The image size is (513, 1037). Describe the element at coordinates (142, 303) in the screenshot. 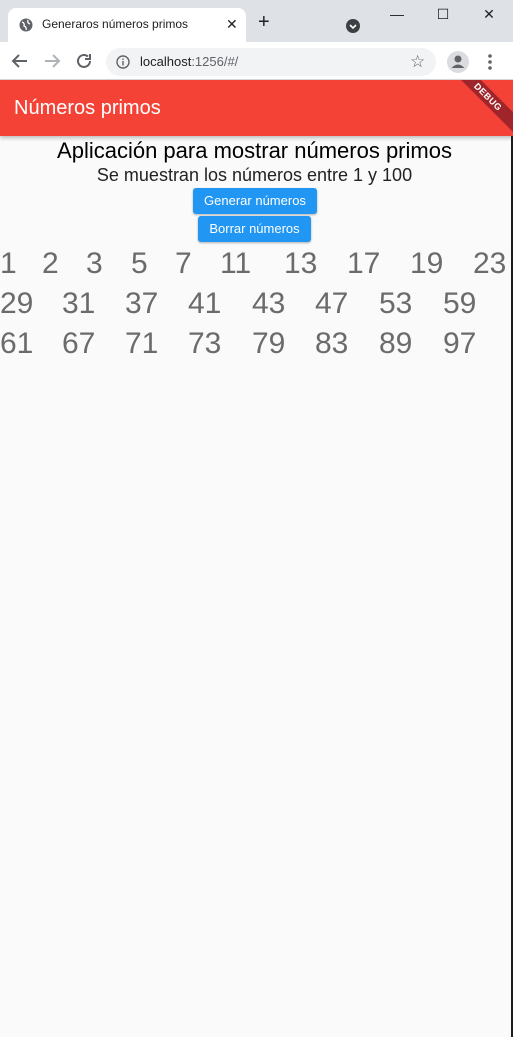

I see `prime-number: 37` at that location.